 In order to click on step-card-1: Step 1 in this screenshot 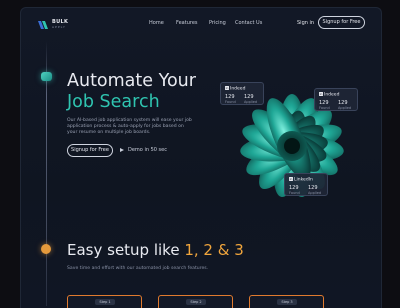, I will do `click(104, 301)`.